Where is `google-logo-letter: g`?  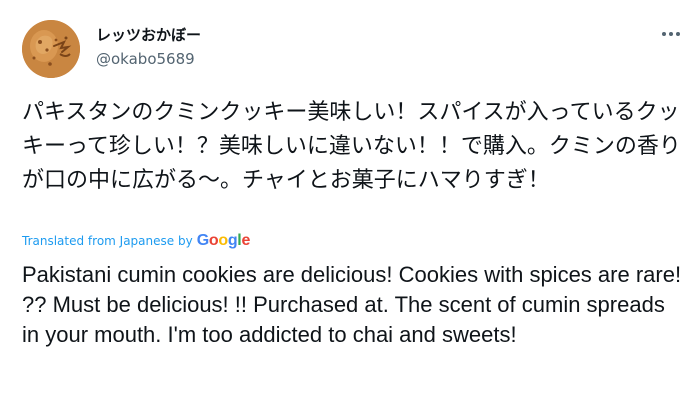
google-logo-letter: g is located at coordinates (232, 240).